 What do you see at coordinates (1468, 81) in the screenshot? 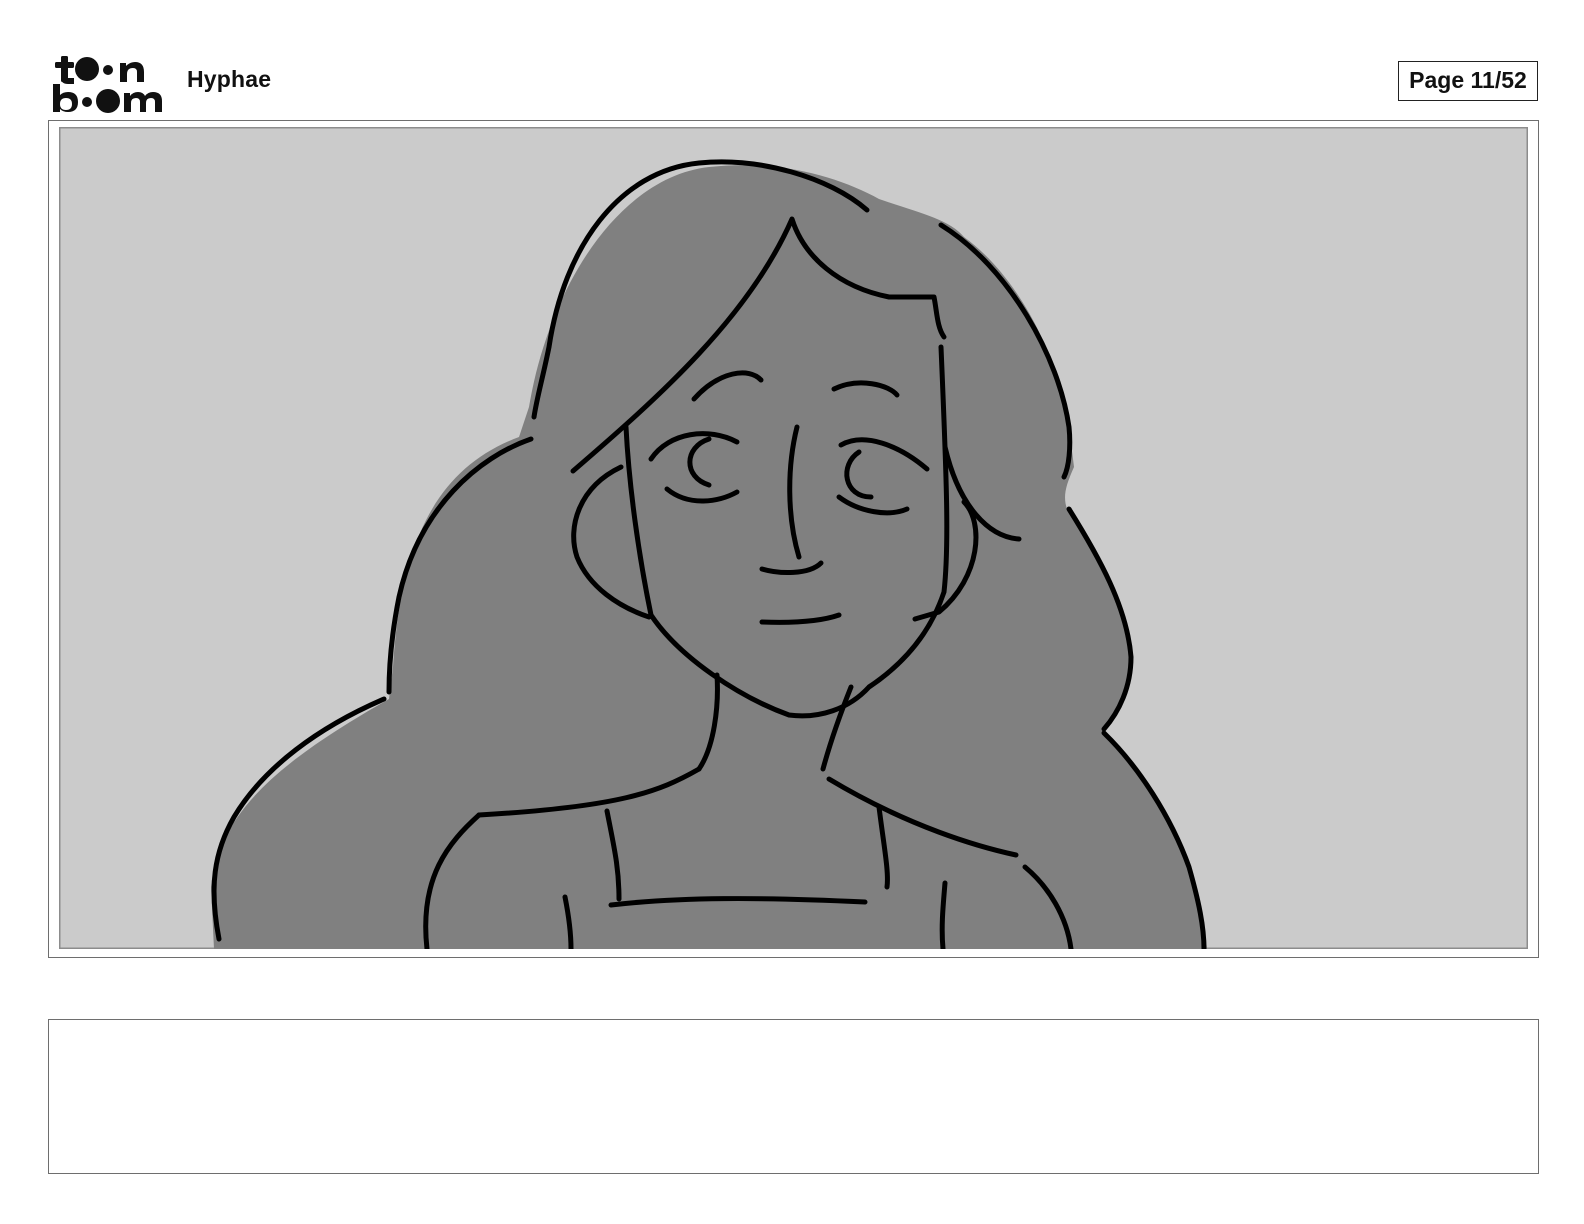
I see `page-counter: Page 11/52` at bounding box center [1468, 81].